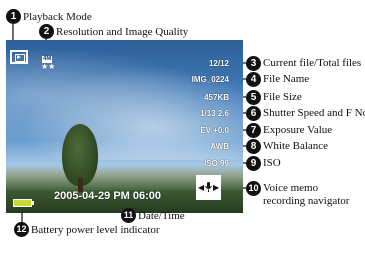 This screenshot has height=253, width=365. I want to click on callout-label-2: Resolution and Image Quality, so click(122, 32).